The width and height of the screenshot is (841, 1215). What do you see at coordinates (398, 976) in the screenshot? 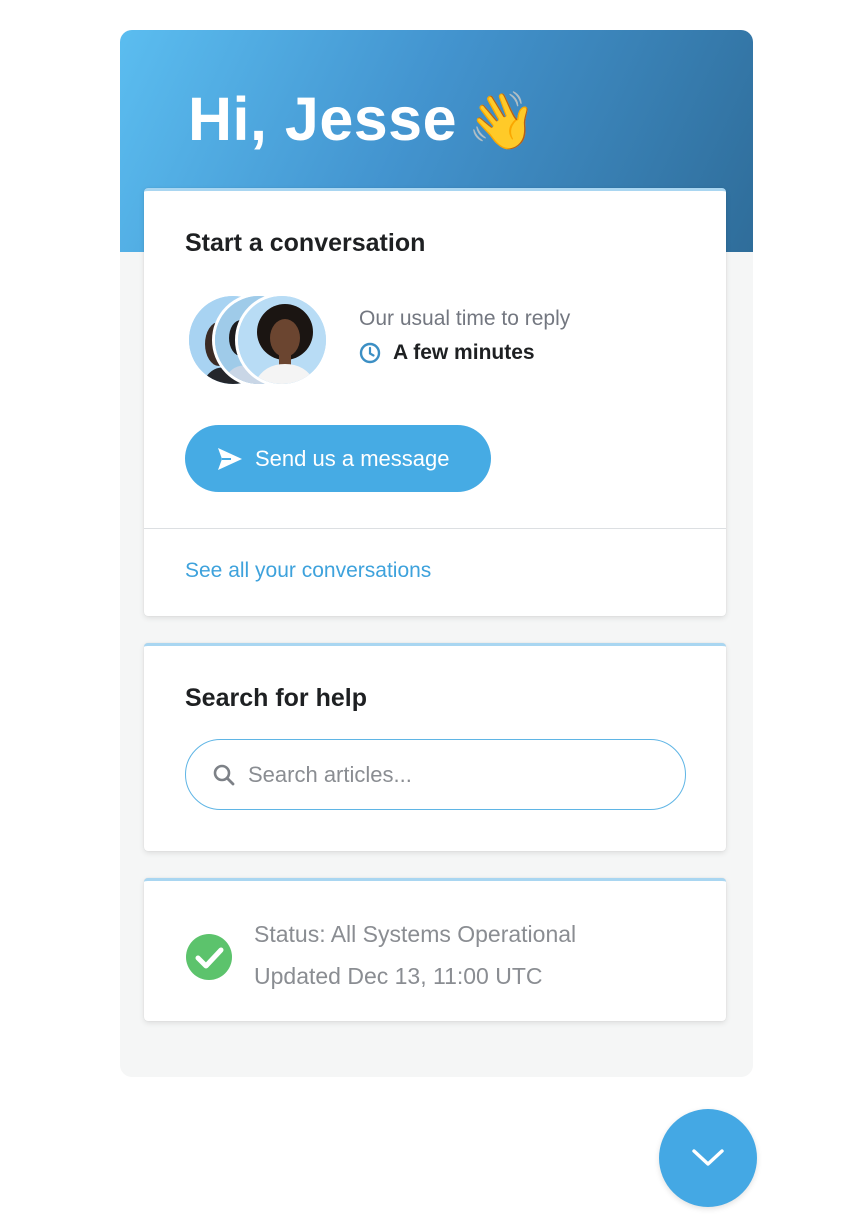
I see `status-updated-text: Updated Dec 13, 11:00 UTC` at bounding box center [398, 976].